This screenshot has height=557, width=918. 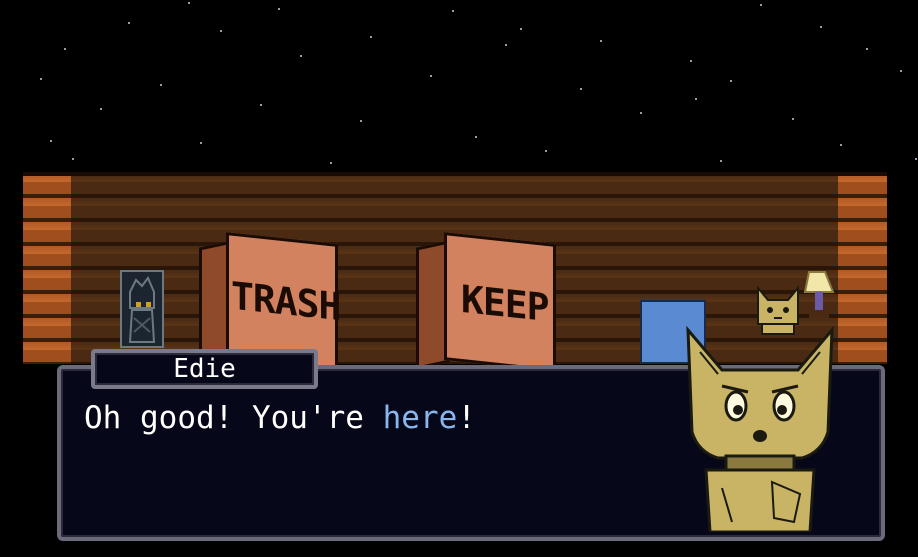 What do you see at coordinates (505, 303) in the screenshot?
I see `keep-box-label: KEEP` at bounding box center [505, 303].